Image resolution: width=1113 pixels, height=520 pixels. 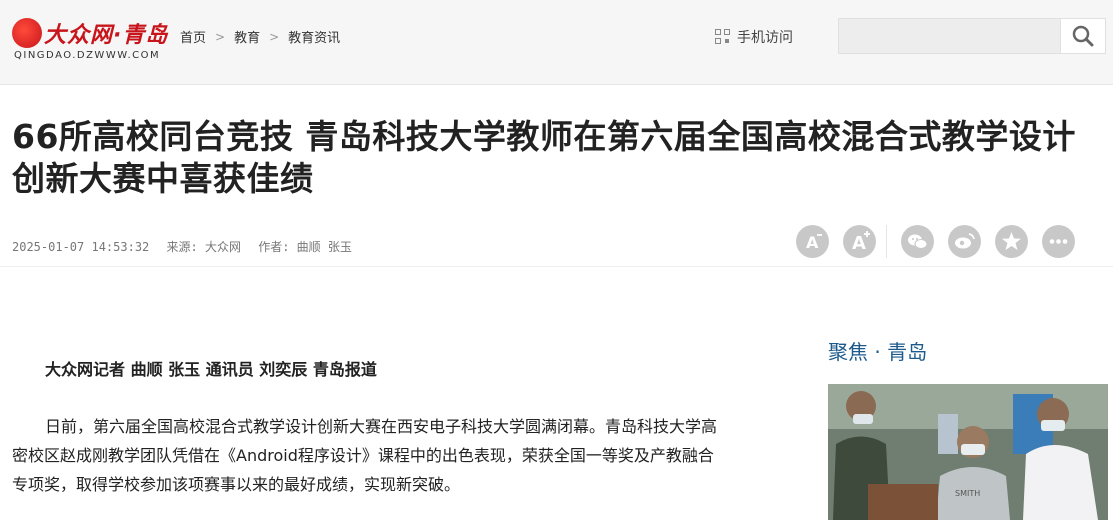 What do you see at coordinates (247, 36) in the screenshot?
I see `breadcrumb-education: 教育` at bounding box center [247, 36].